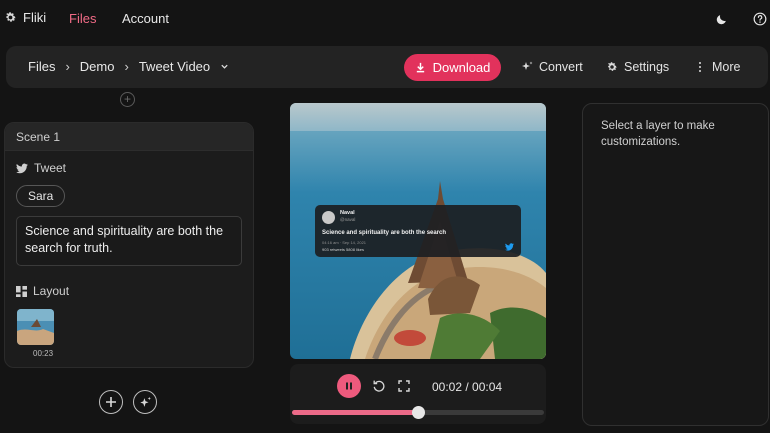 Image resolution: width=770 pixels, height=433 pixels. I want to click on download-button: Download, so click(452, 67).